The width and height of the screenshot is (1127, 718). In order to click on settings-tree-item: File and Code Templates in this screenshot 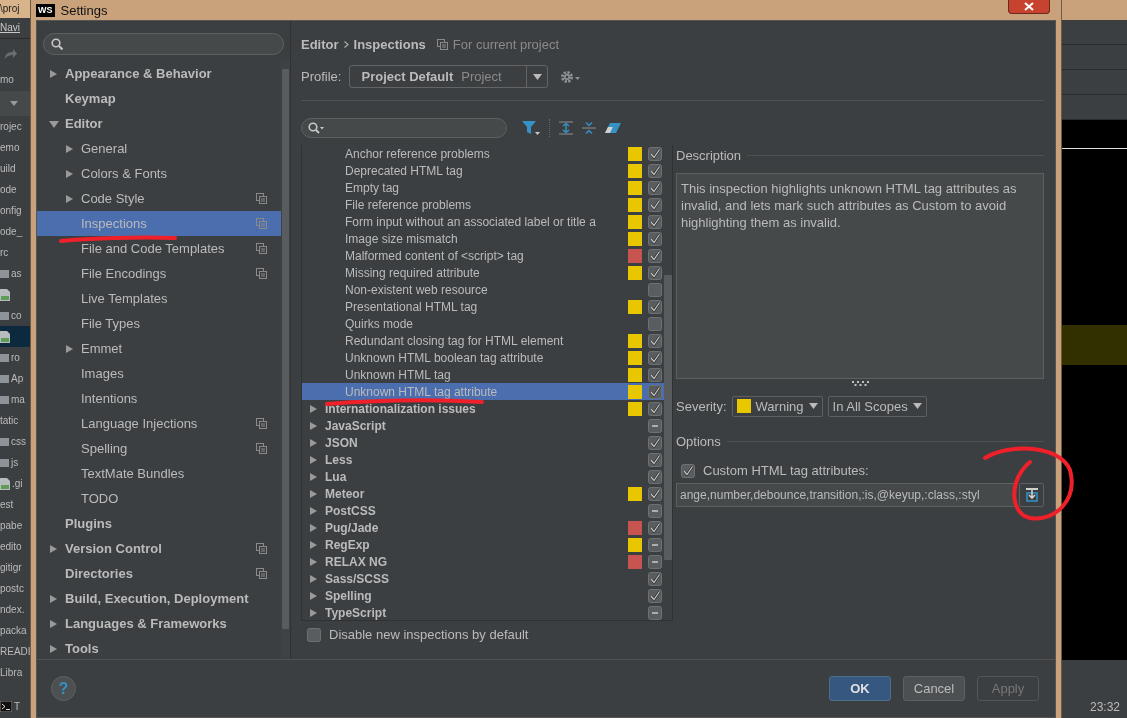, I will do `click(159, 248)`.